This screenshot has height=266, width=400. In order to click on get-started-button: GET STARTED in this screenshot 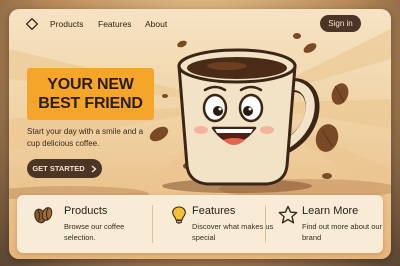, I will do `click(64, 168)`.